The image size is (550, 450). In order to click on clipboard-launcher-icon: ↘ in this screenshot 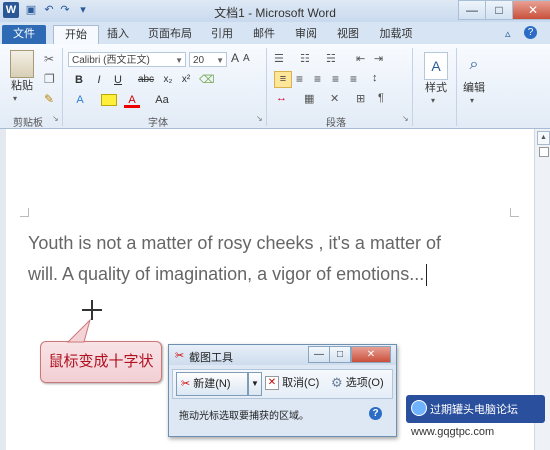, I will do `click(55, 118)`.